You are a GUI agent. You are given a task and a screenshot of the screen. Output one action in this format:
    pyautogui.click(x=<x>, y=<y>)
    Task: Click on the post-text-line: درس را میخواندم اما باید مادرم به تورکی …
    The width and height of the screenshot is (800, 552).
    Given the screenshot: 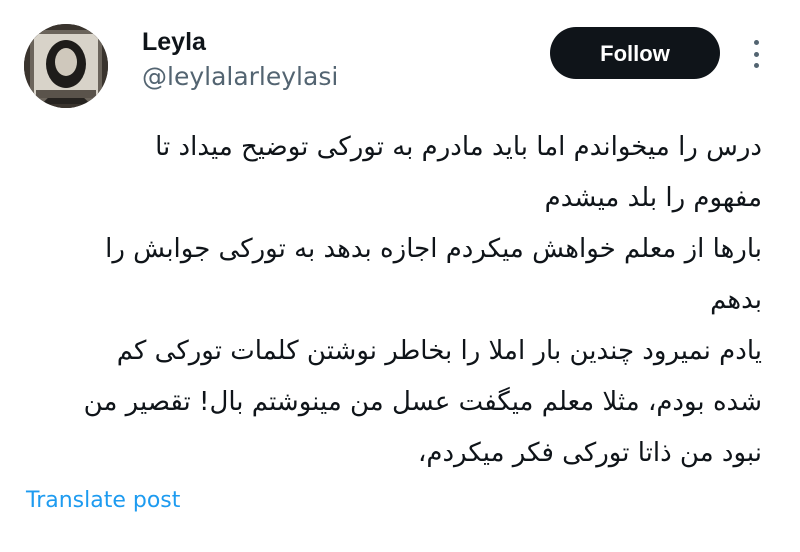 What is the action you would take?
    pyautogui.click(x=458, y=147)
    